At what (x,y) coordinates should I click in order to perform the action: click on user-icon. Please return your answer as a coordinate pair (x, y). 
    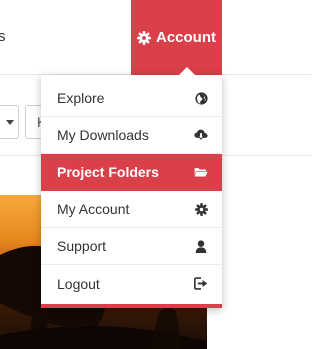
    Looking at the image, I should click on (201, 246).